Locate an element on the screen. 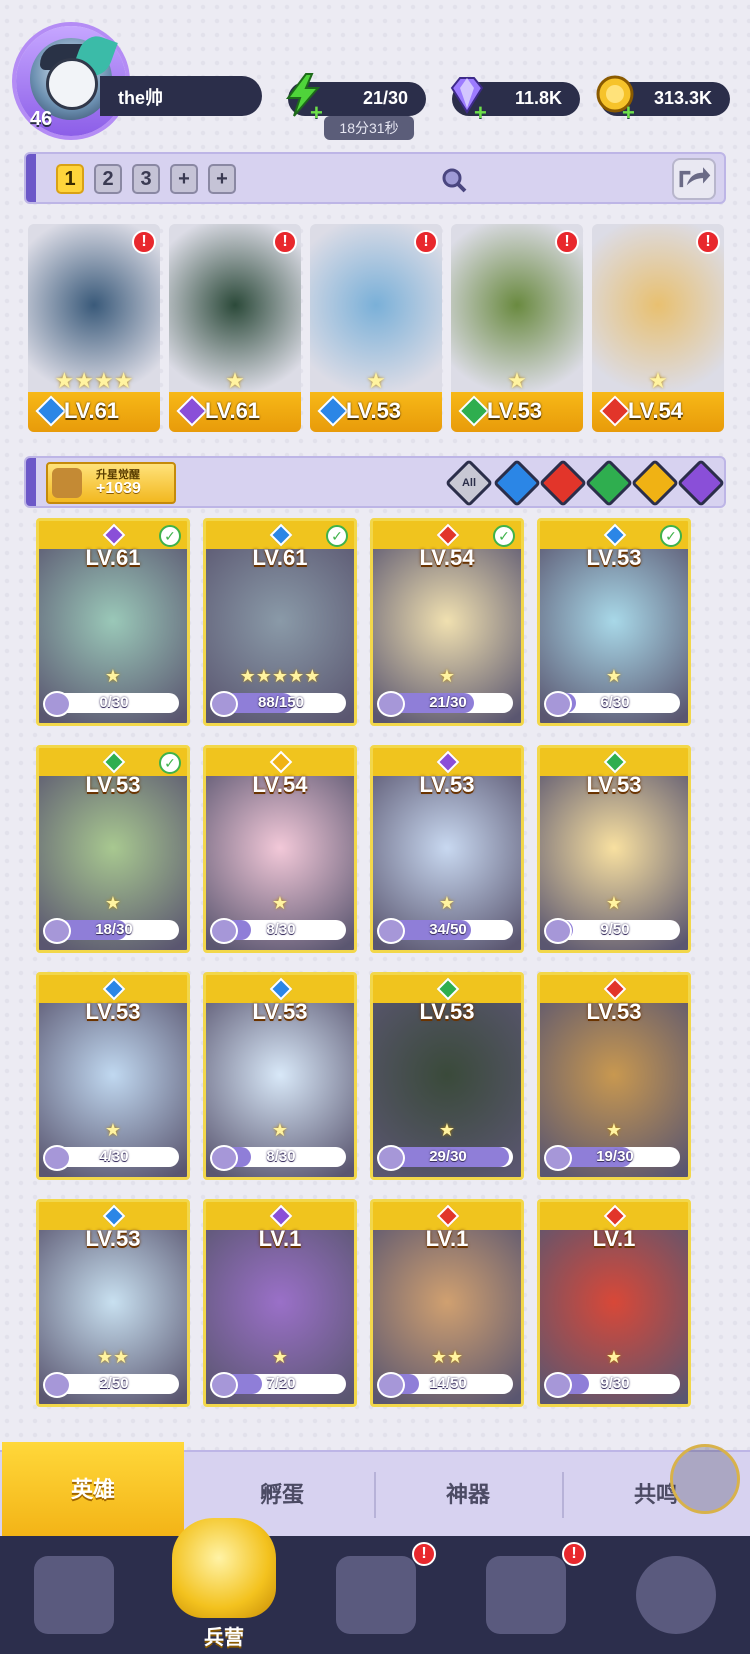 Image resolution: width=750 pixels, height=1654 pixels. hero-card: LV.1 ★ 9/30 is located at coordinates (614, 1303).